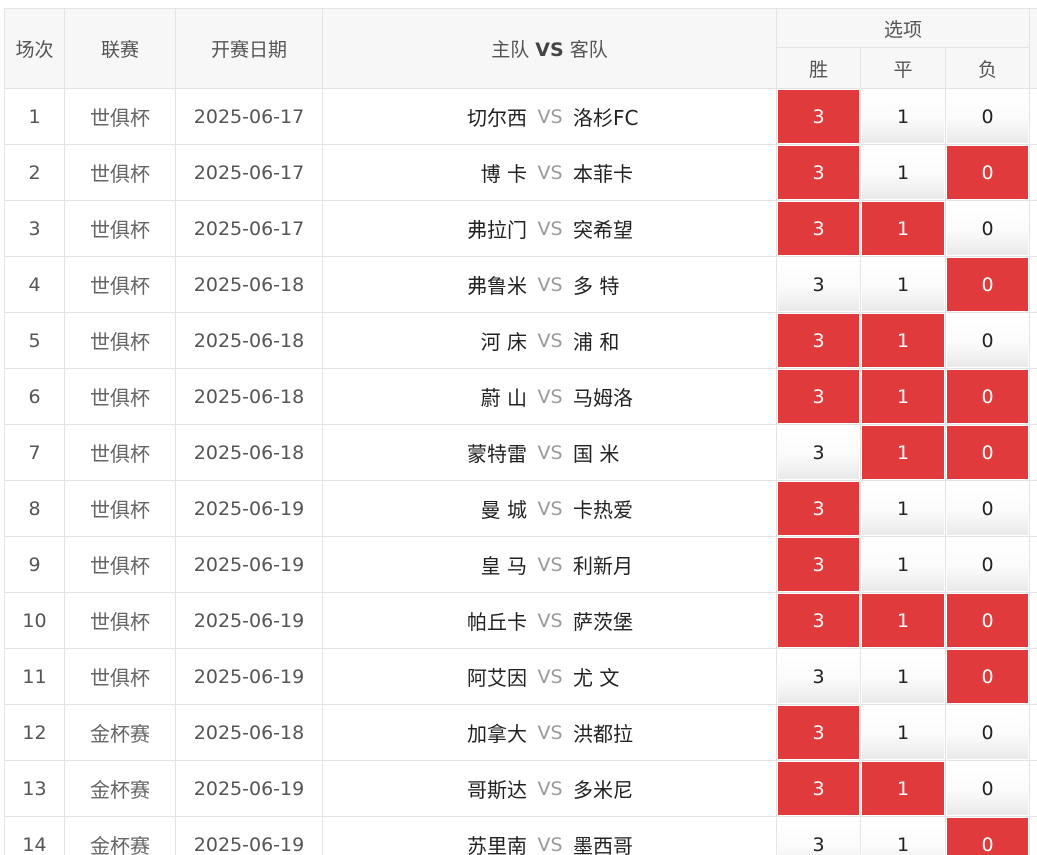  I want to click on row-index: 13, so click(34, 788).